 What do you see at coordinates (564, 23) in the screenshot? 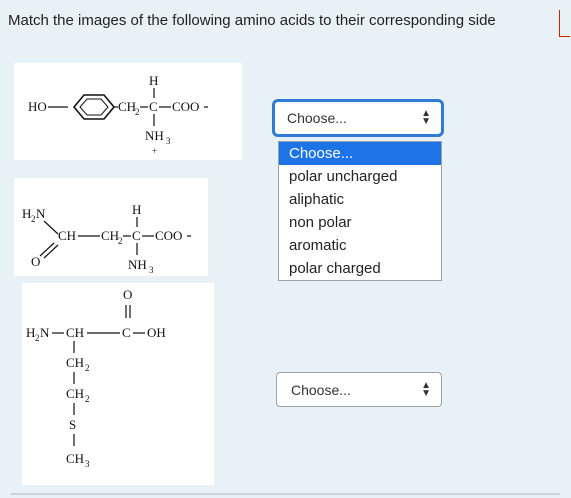
I see `text-cursor-marker` at bounding box center [564, 23].